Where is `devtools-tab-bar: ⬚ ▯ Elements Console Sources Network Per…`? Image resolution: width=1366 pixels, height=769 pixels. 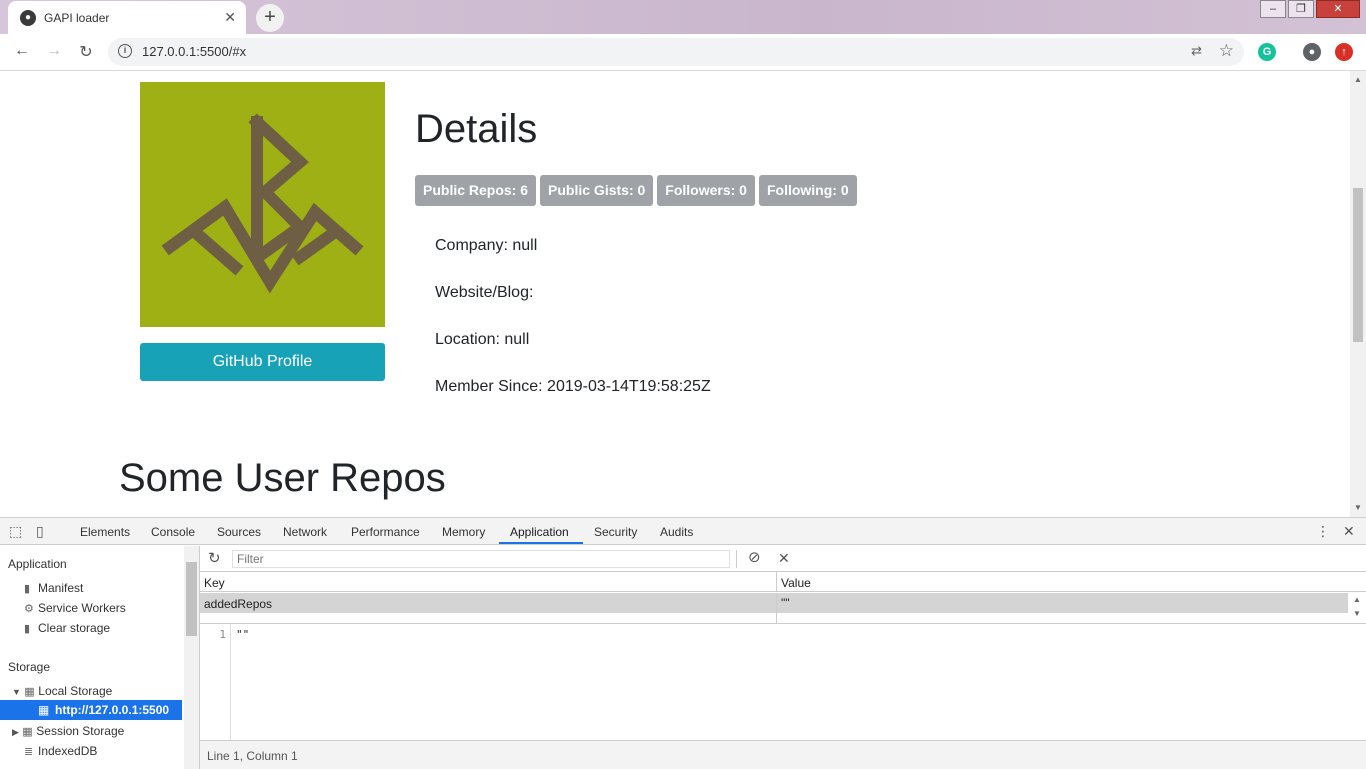
devtools-tab-bar: ⬚ ▯ Elements Console Sources Network Per… is located at coordinates (683, 531).